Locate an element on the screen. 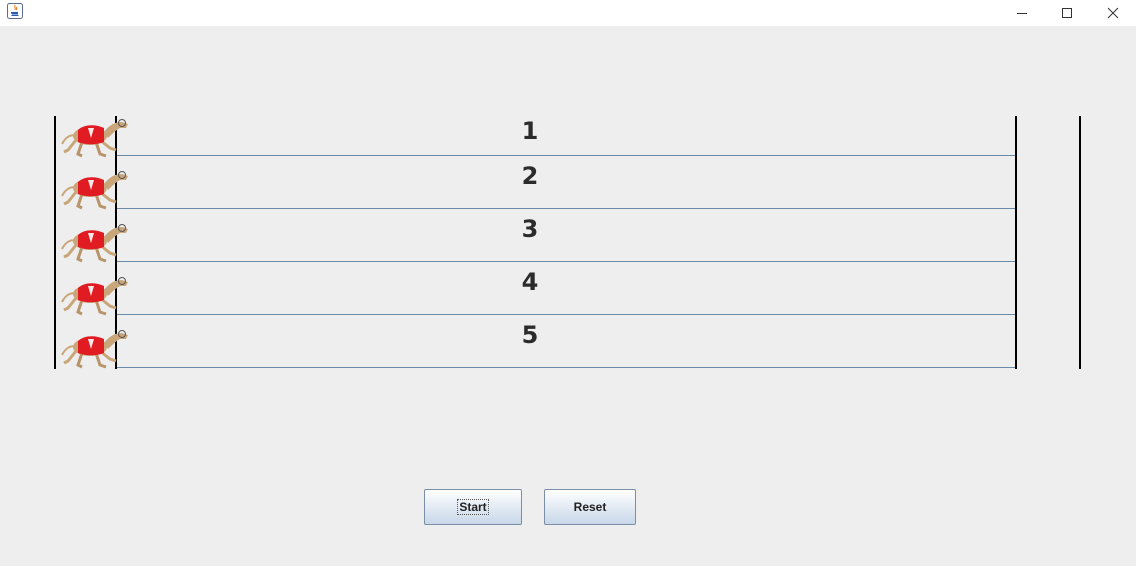  track-boundary is located at coordinates (1080, 242).